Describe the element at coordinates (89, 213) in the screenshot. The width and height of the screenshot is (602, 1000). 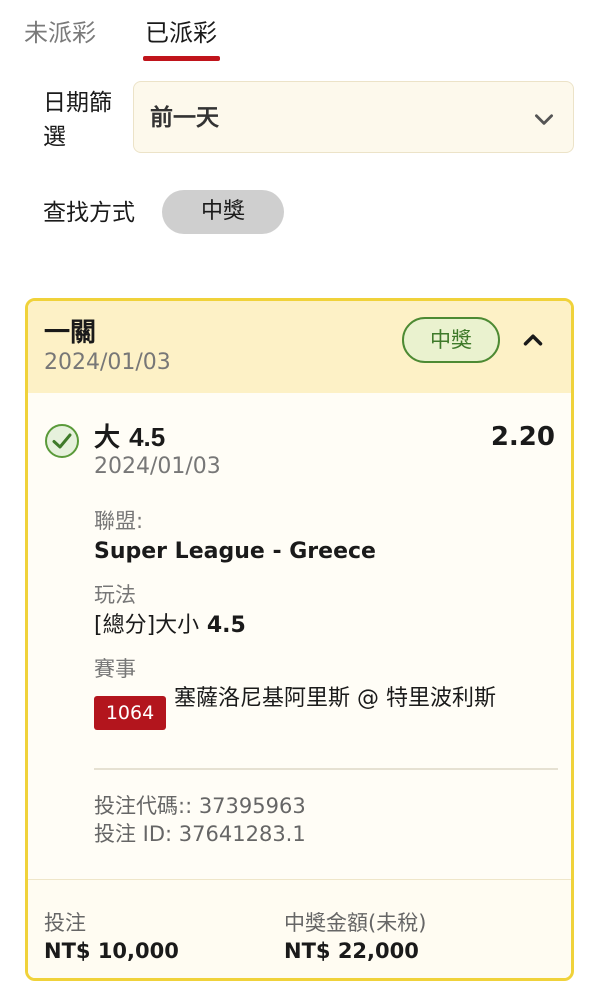
I see `search-method-label: 查找方式` at that location.